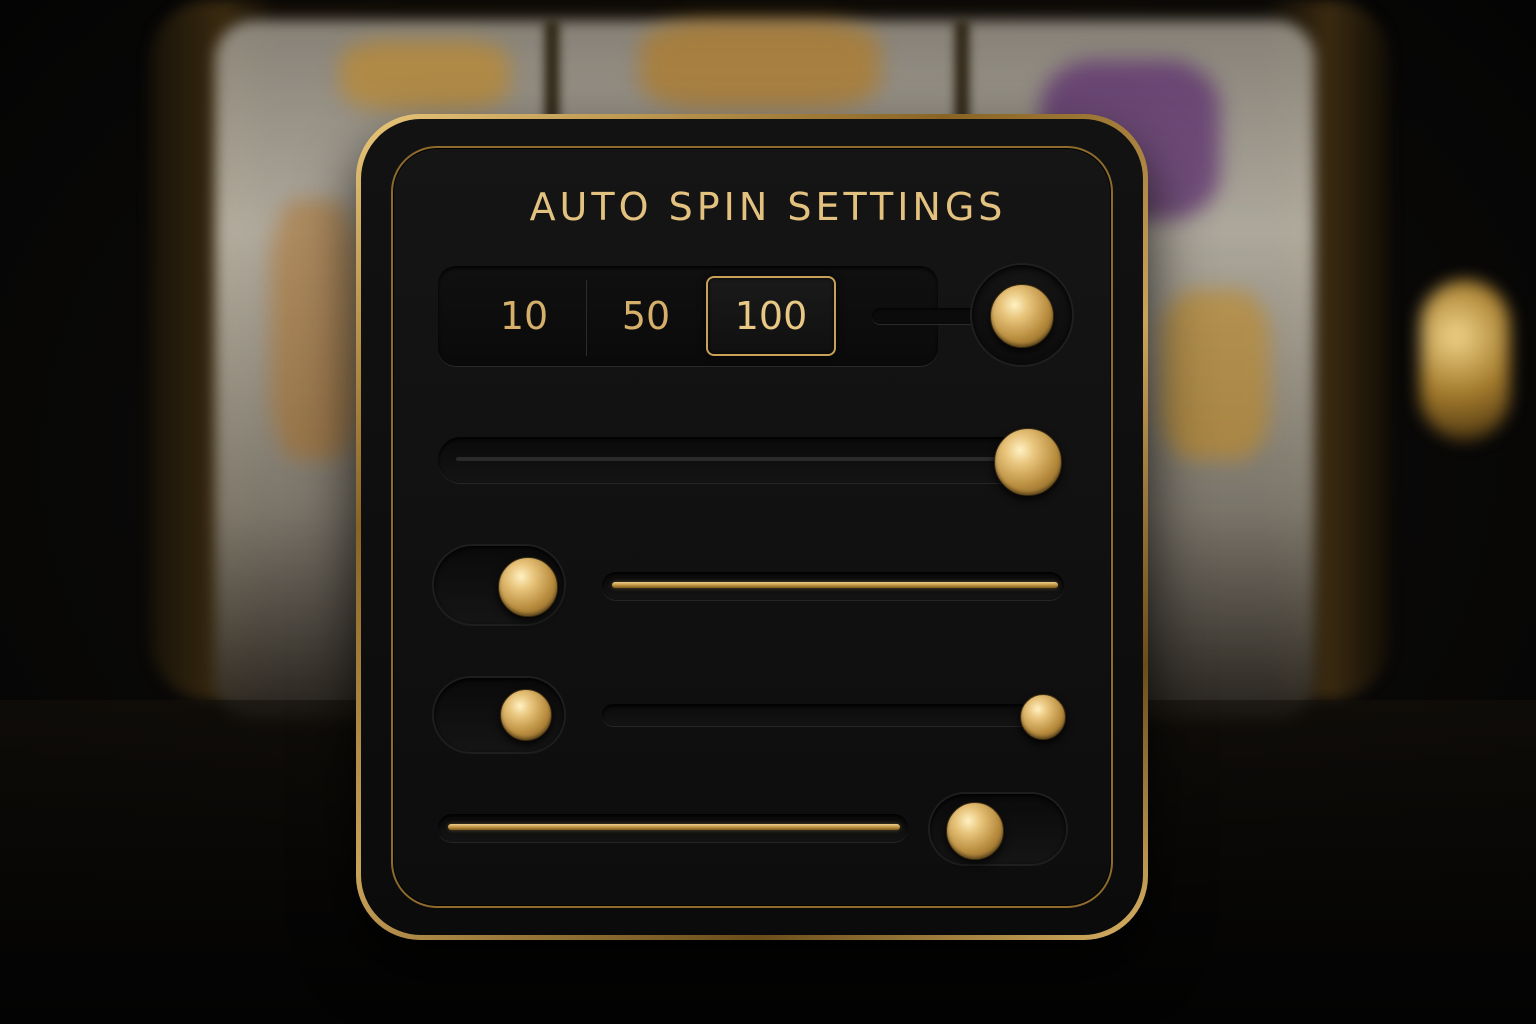 Image resolution: width=1536 pixels, height=1024 pixels. What do you see at coordinates (586, 318) in the screenshot?
I see `divider` at bounding box center [586, 318].